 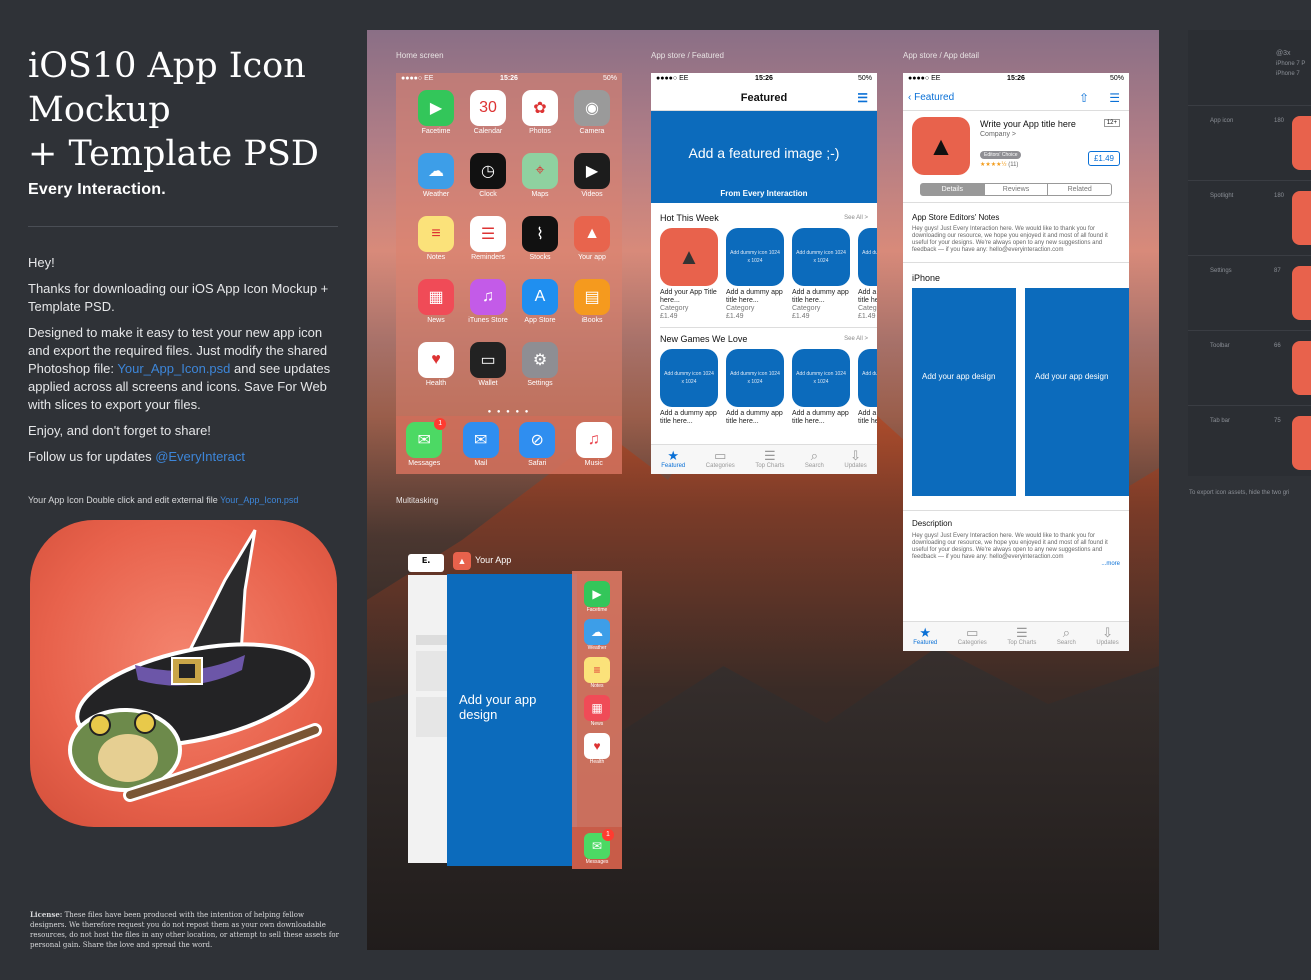 What do you see at coordinates (1239, 493) in the screenshot?
I see `export-footnote: To export icon assets, hide the two gri` at bounding box center [1239, 493].